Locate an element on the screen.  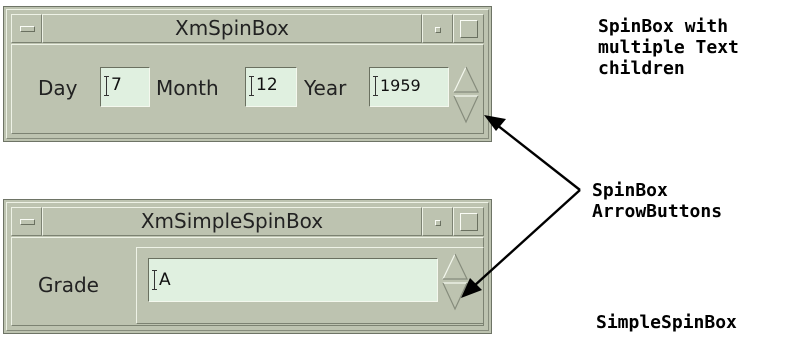
pointer-line-upper is located at coordinates (538, 157).